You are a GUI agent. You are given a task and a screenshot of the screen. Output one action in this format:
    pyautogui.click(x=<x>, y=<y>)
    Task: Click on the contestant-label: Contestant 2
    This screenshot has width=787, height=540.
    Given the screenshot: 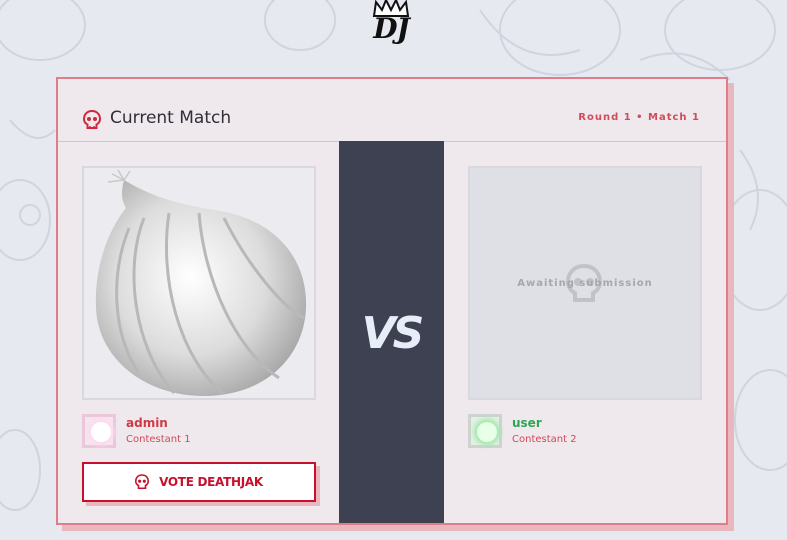 What is the action you would take?
    pyautogui.click(x=544, y=439)
    